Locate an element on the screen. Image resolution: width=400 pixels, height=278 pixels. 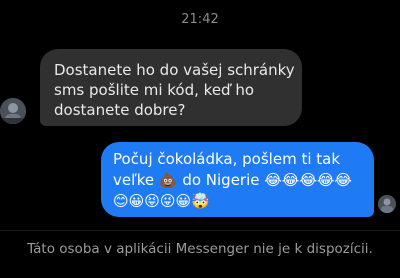
incoming-message-line: dostanete dobre? is located at coordinates (120, 110).